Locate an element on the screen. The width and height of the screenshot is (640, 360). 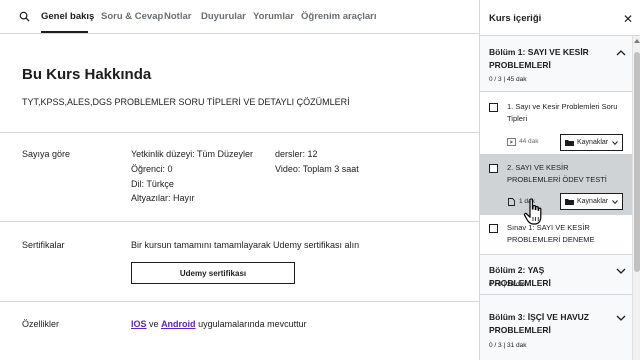
section-meta: 0 / 3 | 45 dak is located at coordinates (508, 79).